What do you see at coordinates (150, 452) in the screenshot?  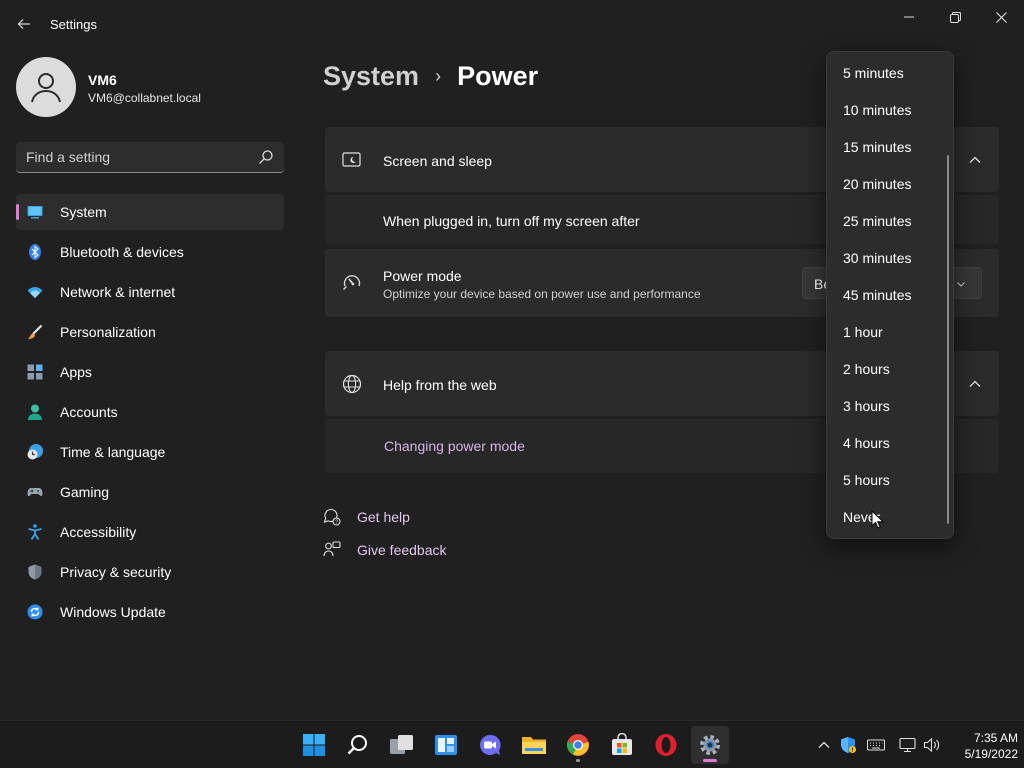 I see `sidebar-item-time-language: Time & language` at bounding box center [150, 452].